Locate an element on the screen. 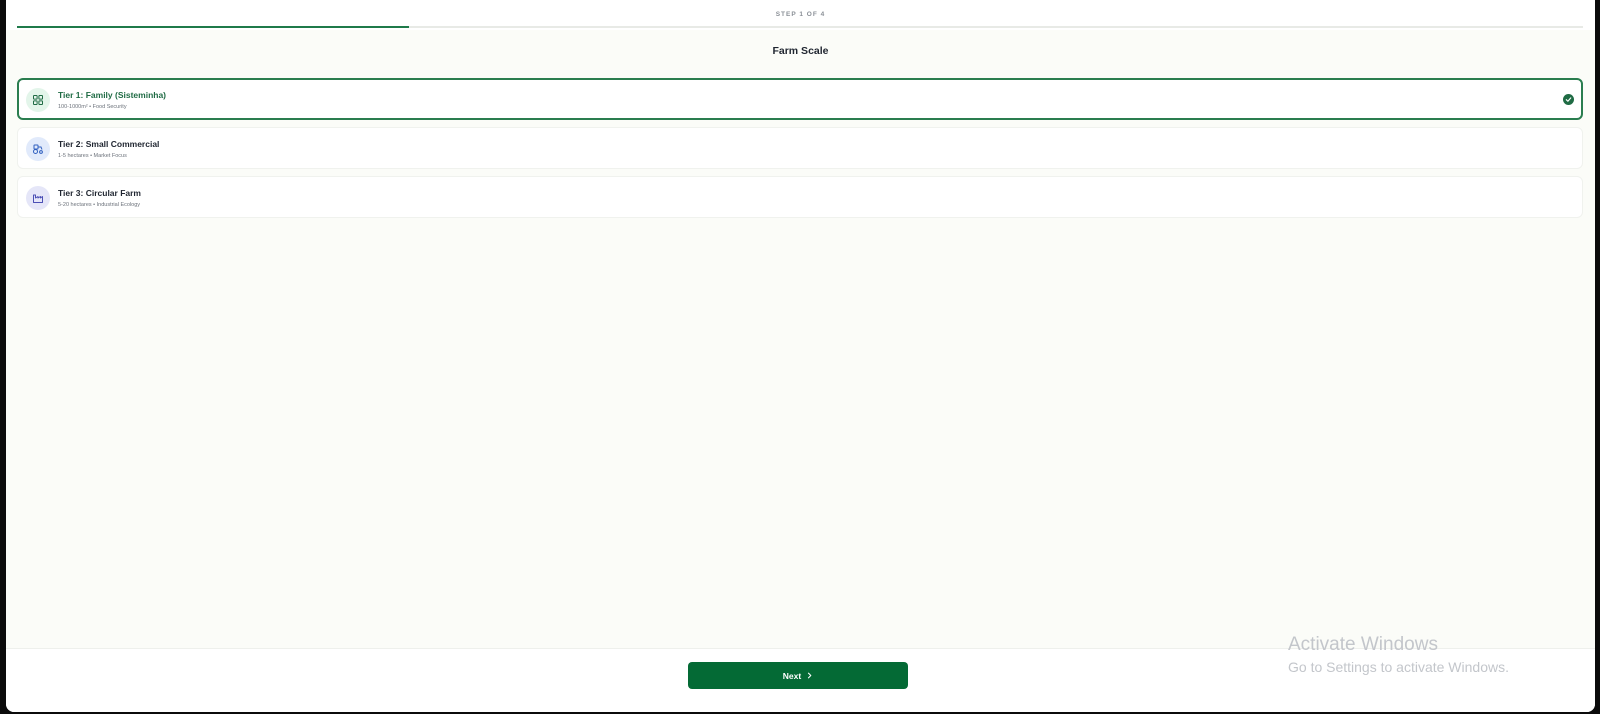 Image resolution: width=1600 pixels, height=714 pixels. option-title: Tier 3: Circular Farm is located at coordinates (99, 193).